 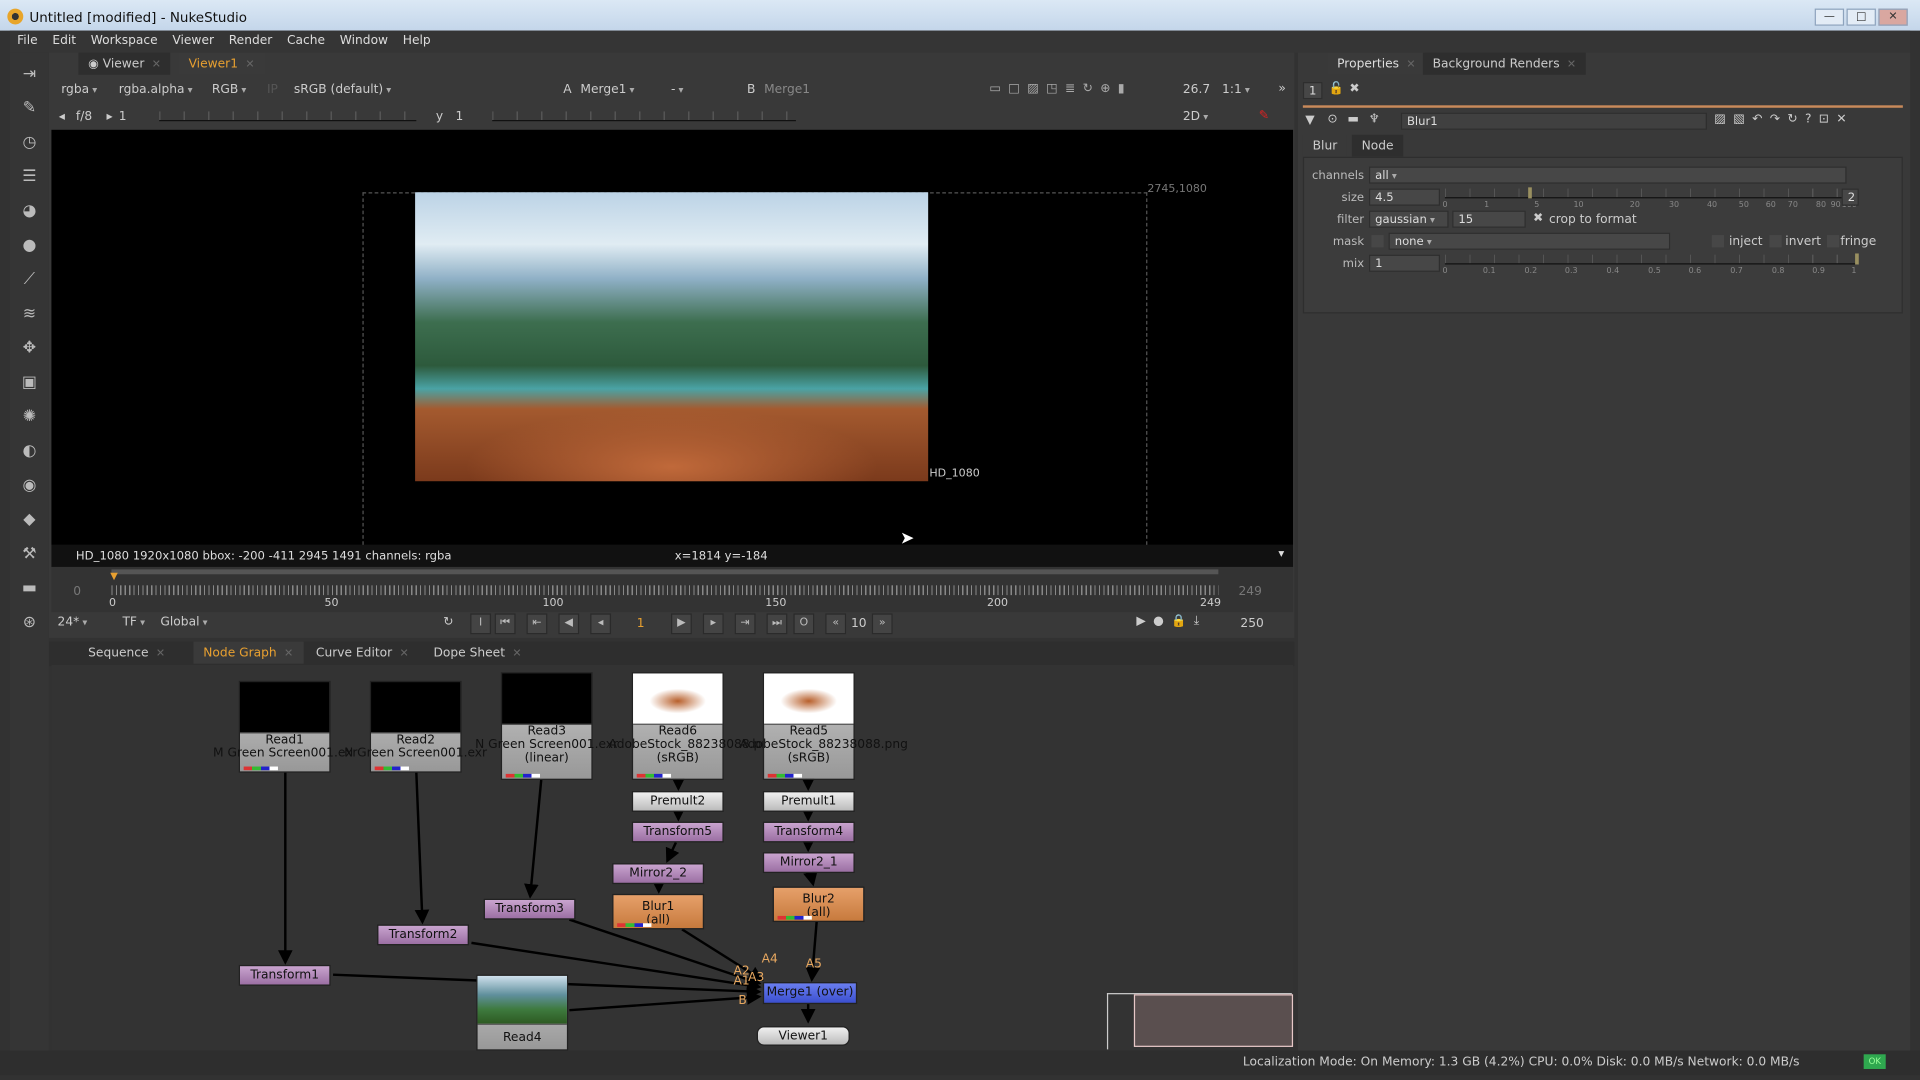 I want to click on node-blur1: Blur1 (all), so click(x=658, y=911).